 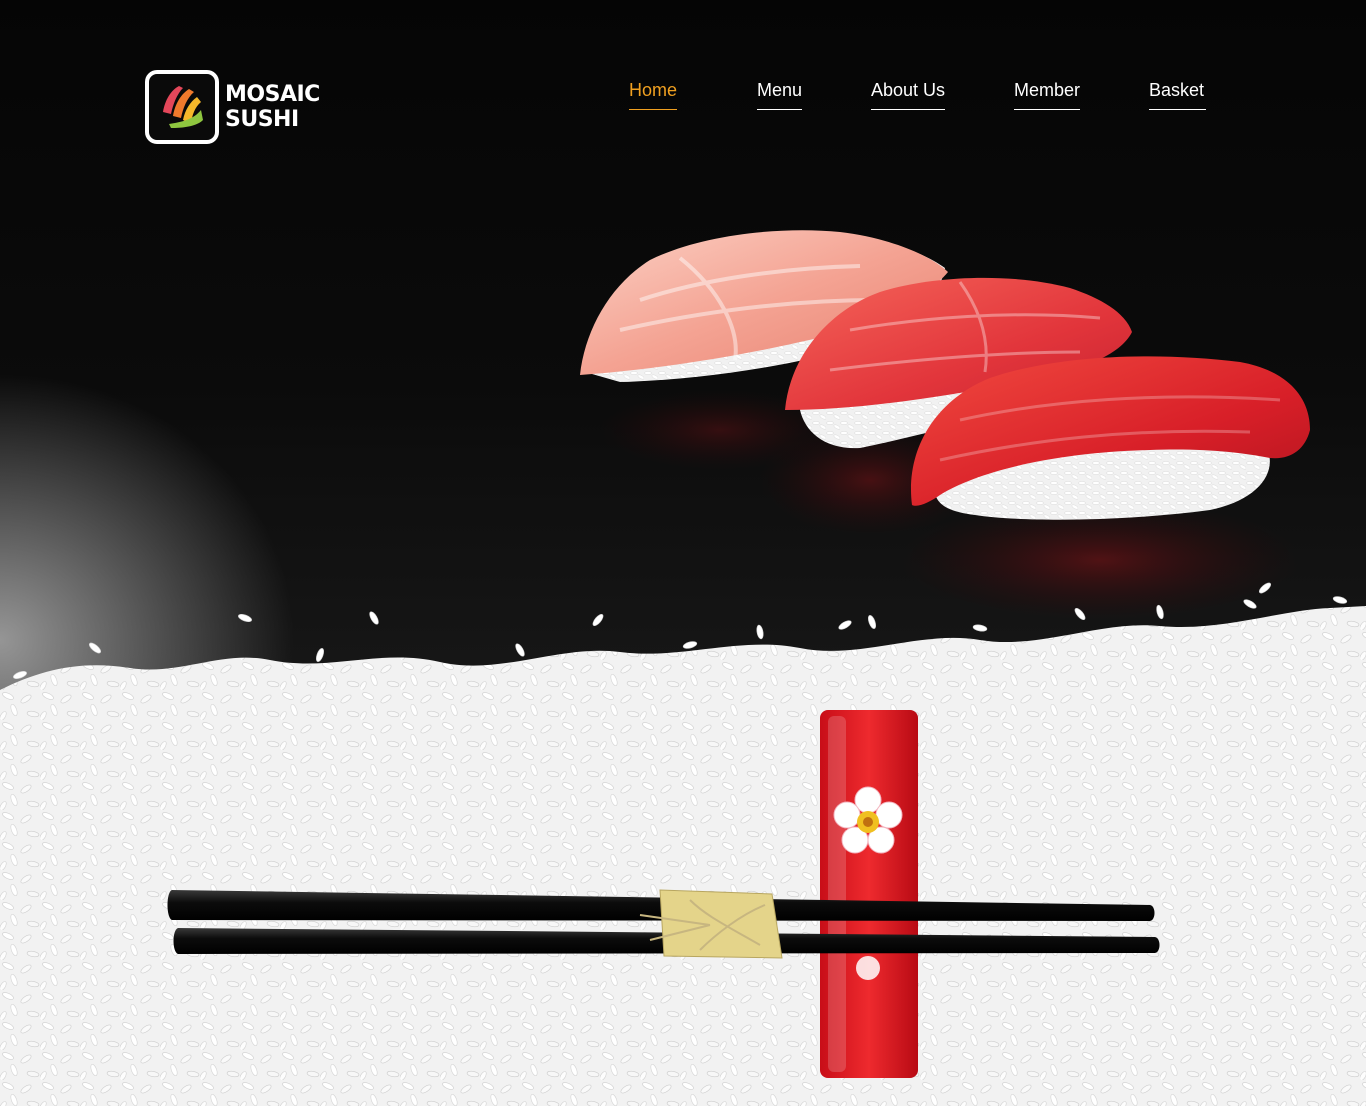 What do you see at coordinates (1047, 95) in the screenshot?
I see `nav-member-link: Member` at bounding box center [1047, 95].